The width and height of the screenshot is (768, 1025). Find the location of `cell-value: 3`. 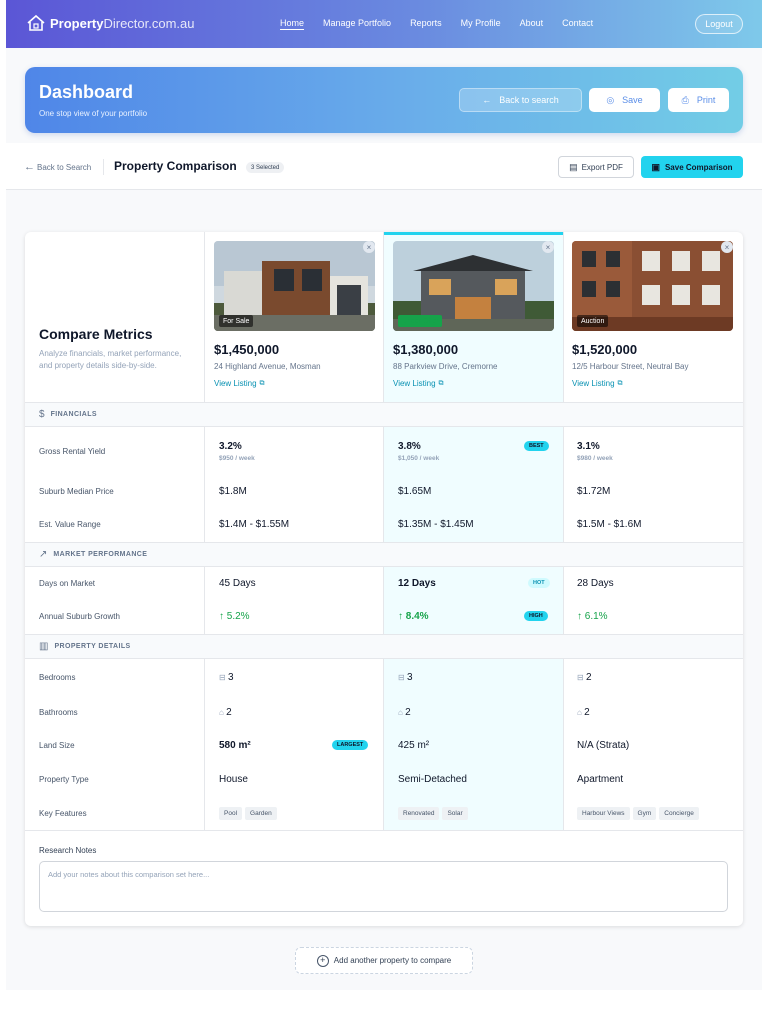

cell-value: 3 is located at coordinates (230, 677).